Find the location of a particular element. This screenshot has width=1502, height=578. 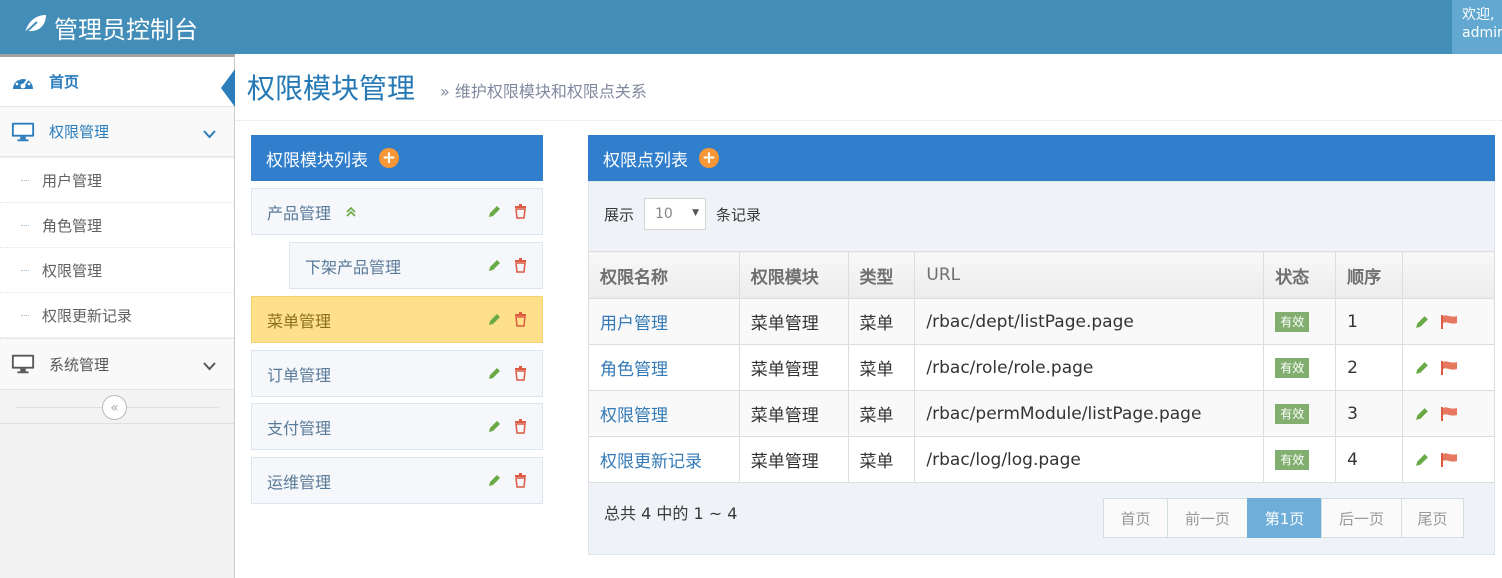

sidebar-subitem-perm-log: 权限更新记录 is located at coordinates (117, 315).